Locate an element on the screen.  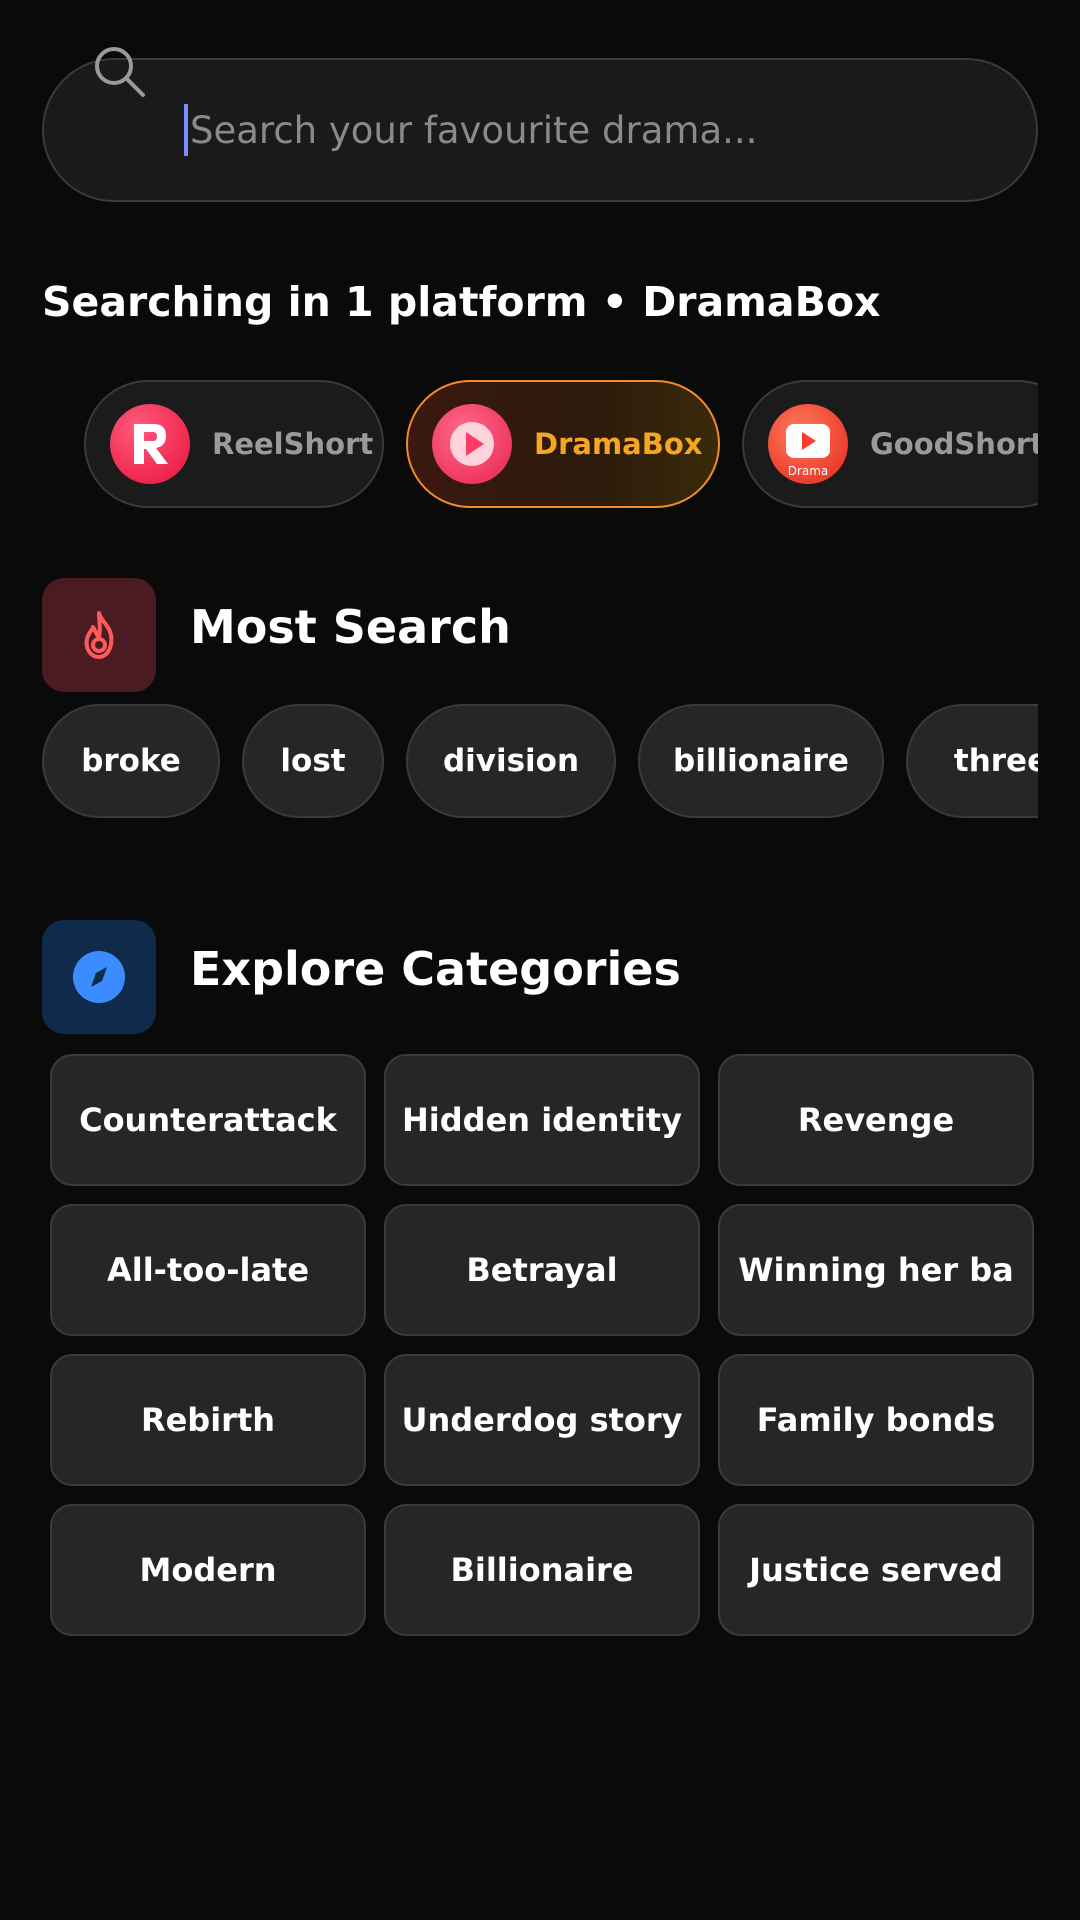
most-search-tags: broke lost division billionaire three is located at coordinates (540, 761).